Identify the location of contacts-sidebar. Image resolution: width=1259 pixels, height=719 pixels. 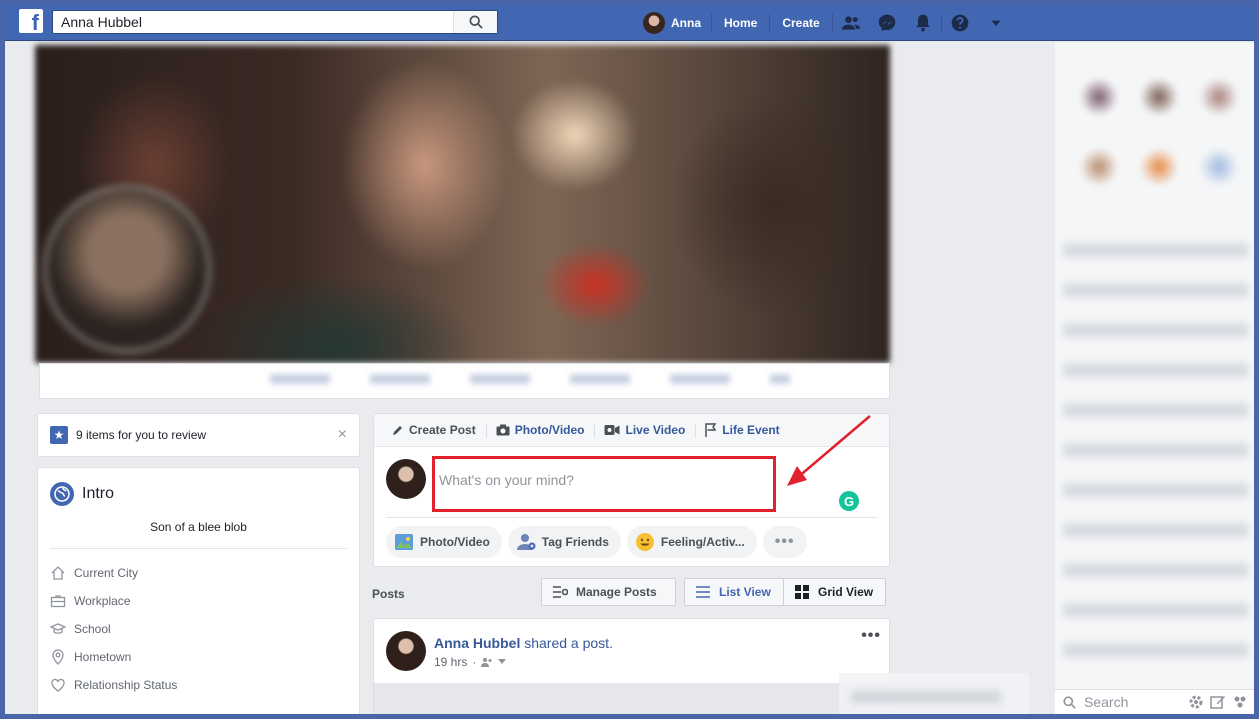
(1154, 368).